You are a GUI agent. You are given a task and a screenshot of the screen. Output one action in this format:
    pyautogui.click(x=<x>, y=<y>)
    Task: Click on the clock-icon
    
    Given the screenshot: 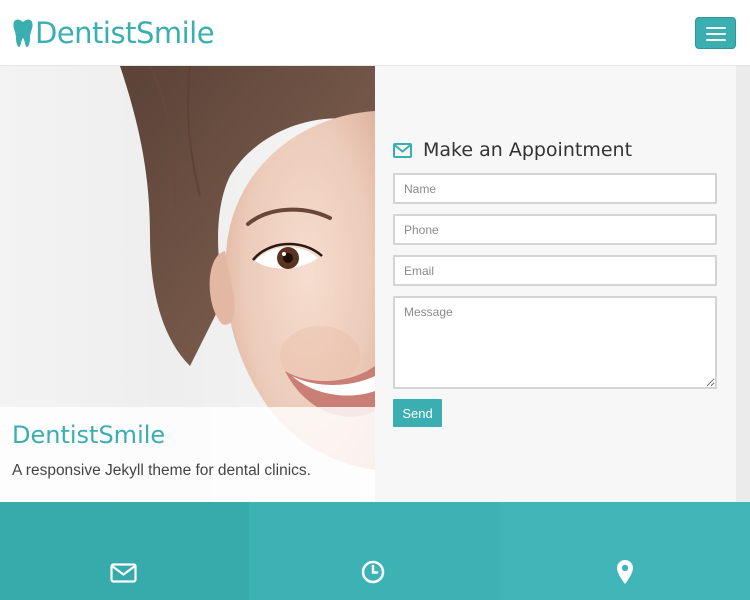 What is the action you would take?
    pyautogui.click(x=373, y=572)
    